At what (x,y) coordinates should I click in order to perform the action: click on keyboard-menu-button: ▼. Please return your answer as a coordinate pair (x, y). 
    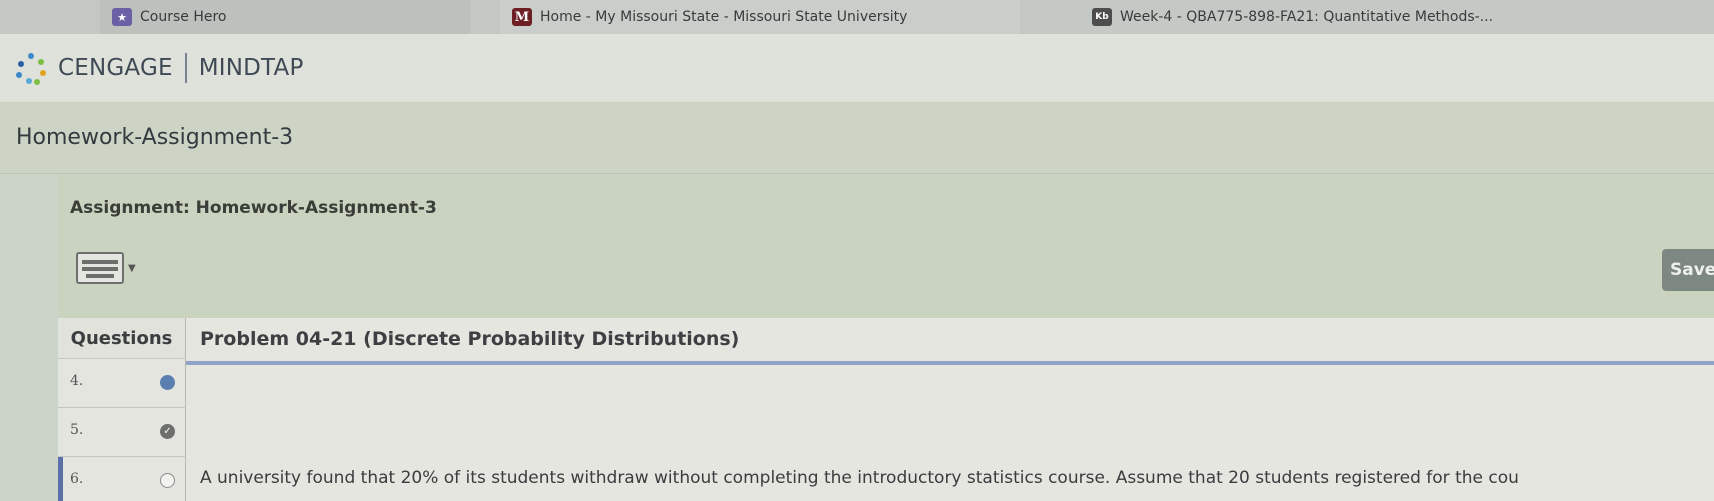
    Looking at the image, I should click on (106, 268).